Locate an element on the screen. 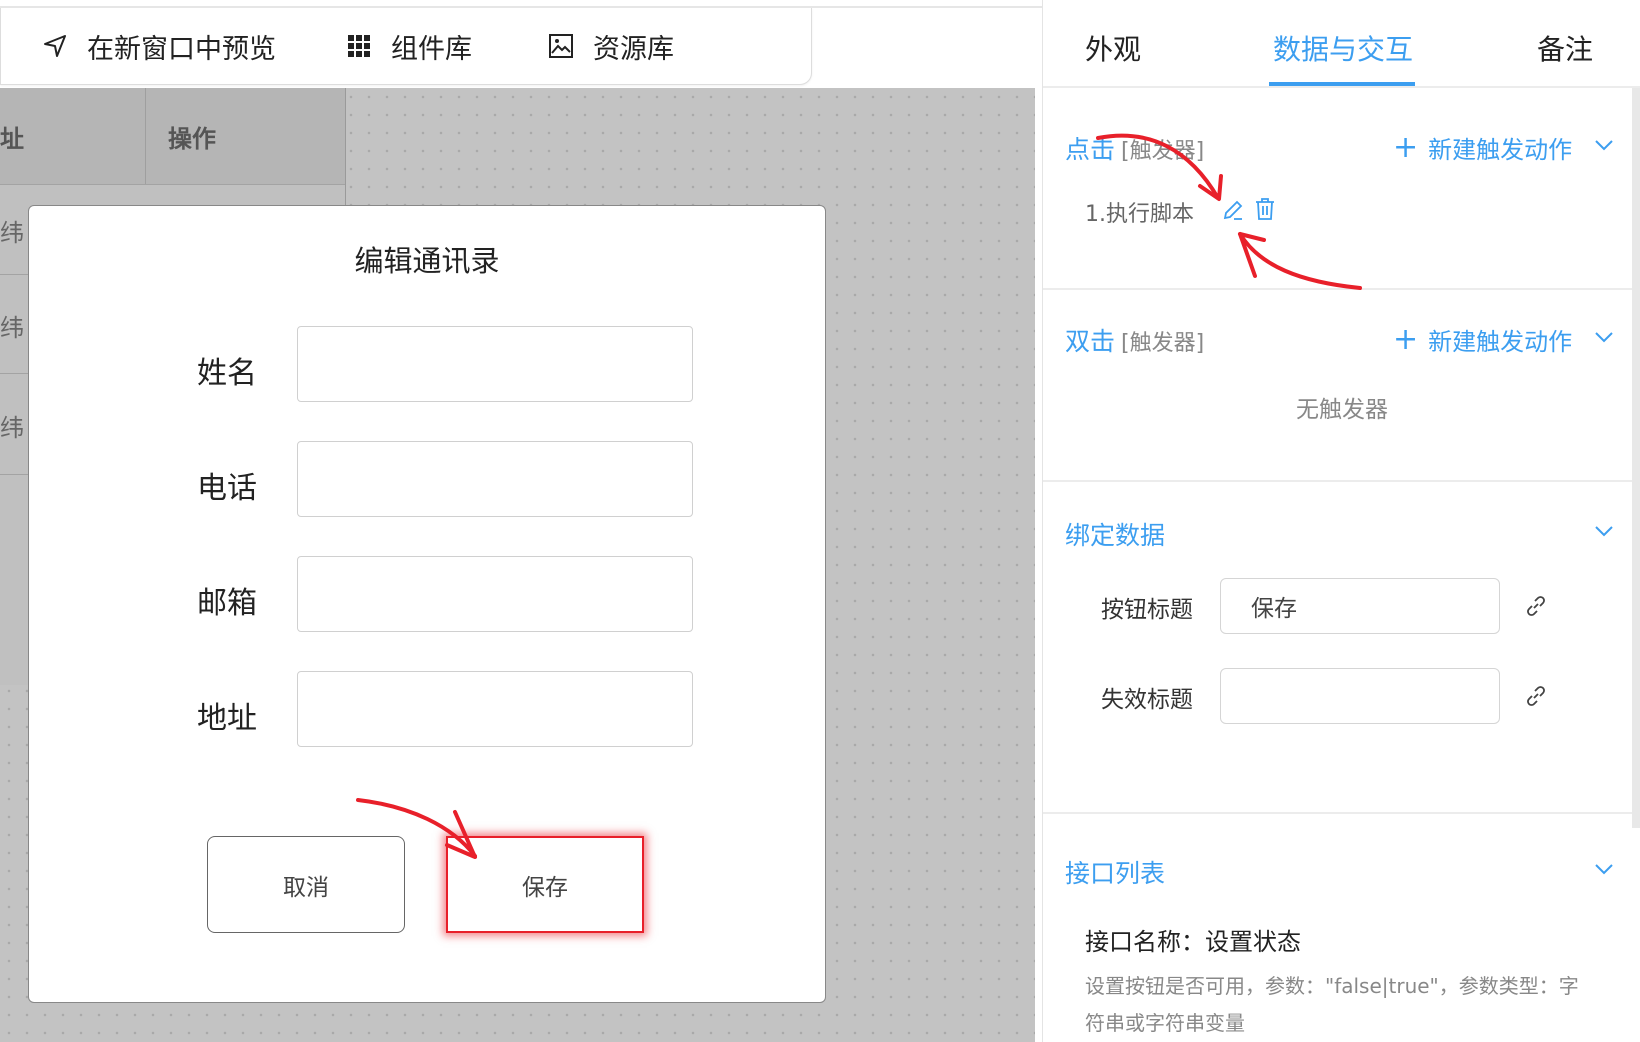  dblclick-add-action-label: 新建触发动作 is located at coordinates (1500, 342).